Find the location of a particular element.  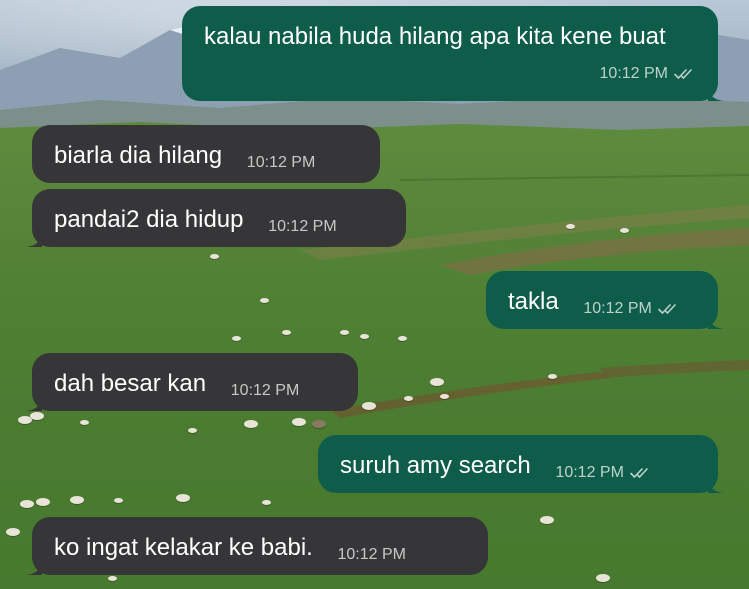

message-text: pandai2 dia hidup is located at coordinates (149, 219).